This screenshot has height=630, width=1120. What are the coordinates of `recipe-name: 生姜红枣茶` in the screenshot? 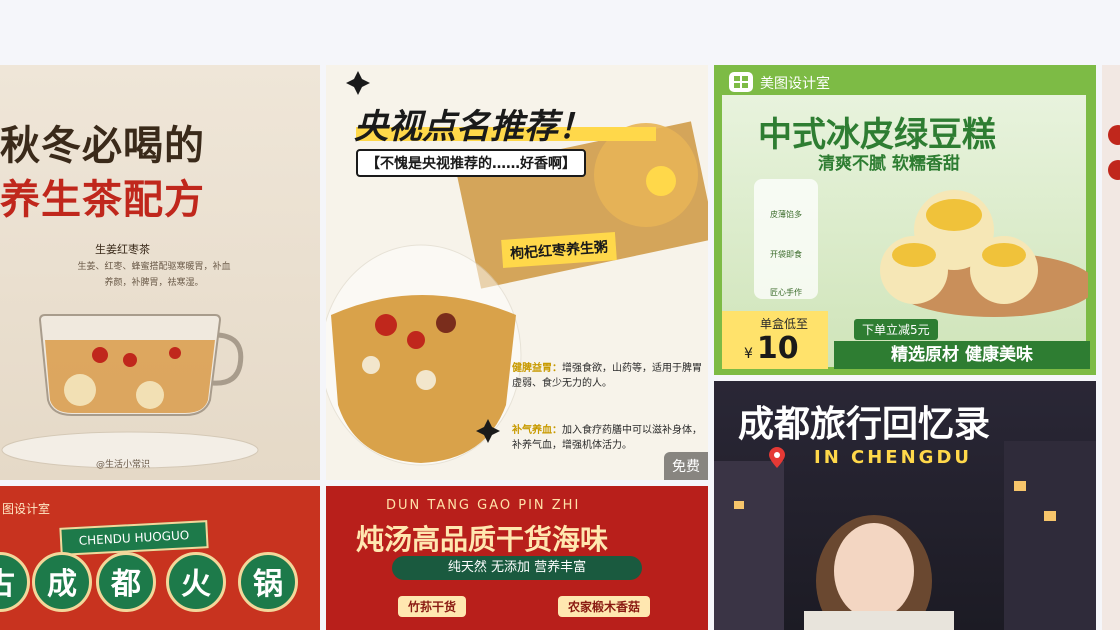 It's located at (122, 249).